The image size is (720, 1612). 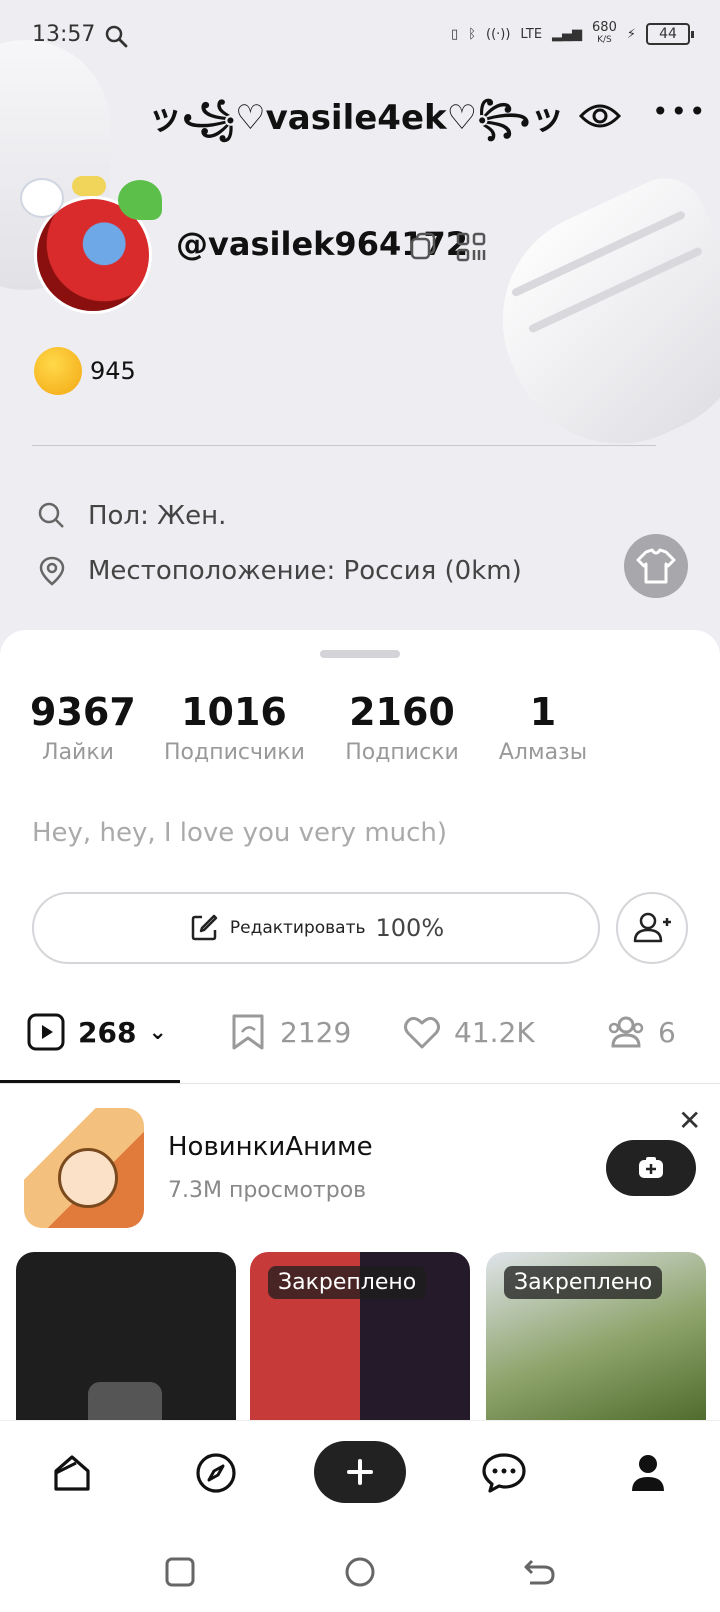 I want to click on promo-title: НовинкиАниме, so click(x=270, y=1147).